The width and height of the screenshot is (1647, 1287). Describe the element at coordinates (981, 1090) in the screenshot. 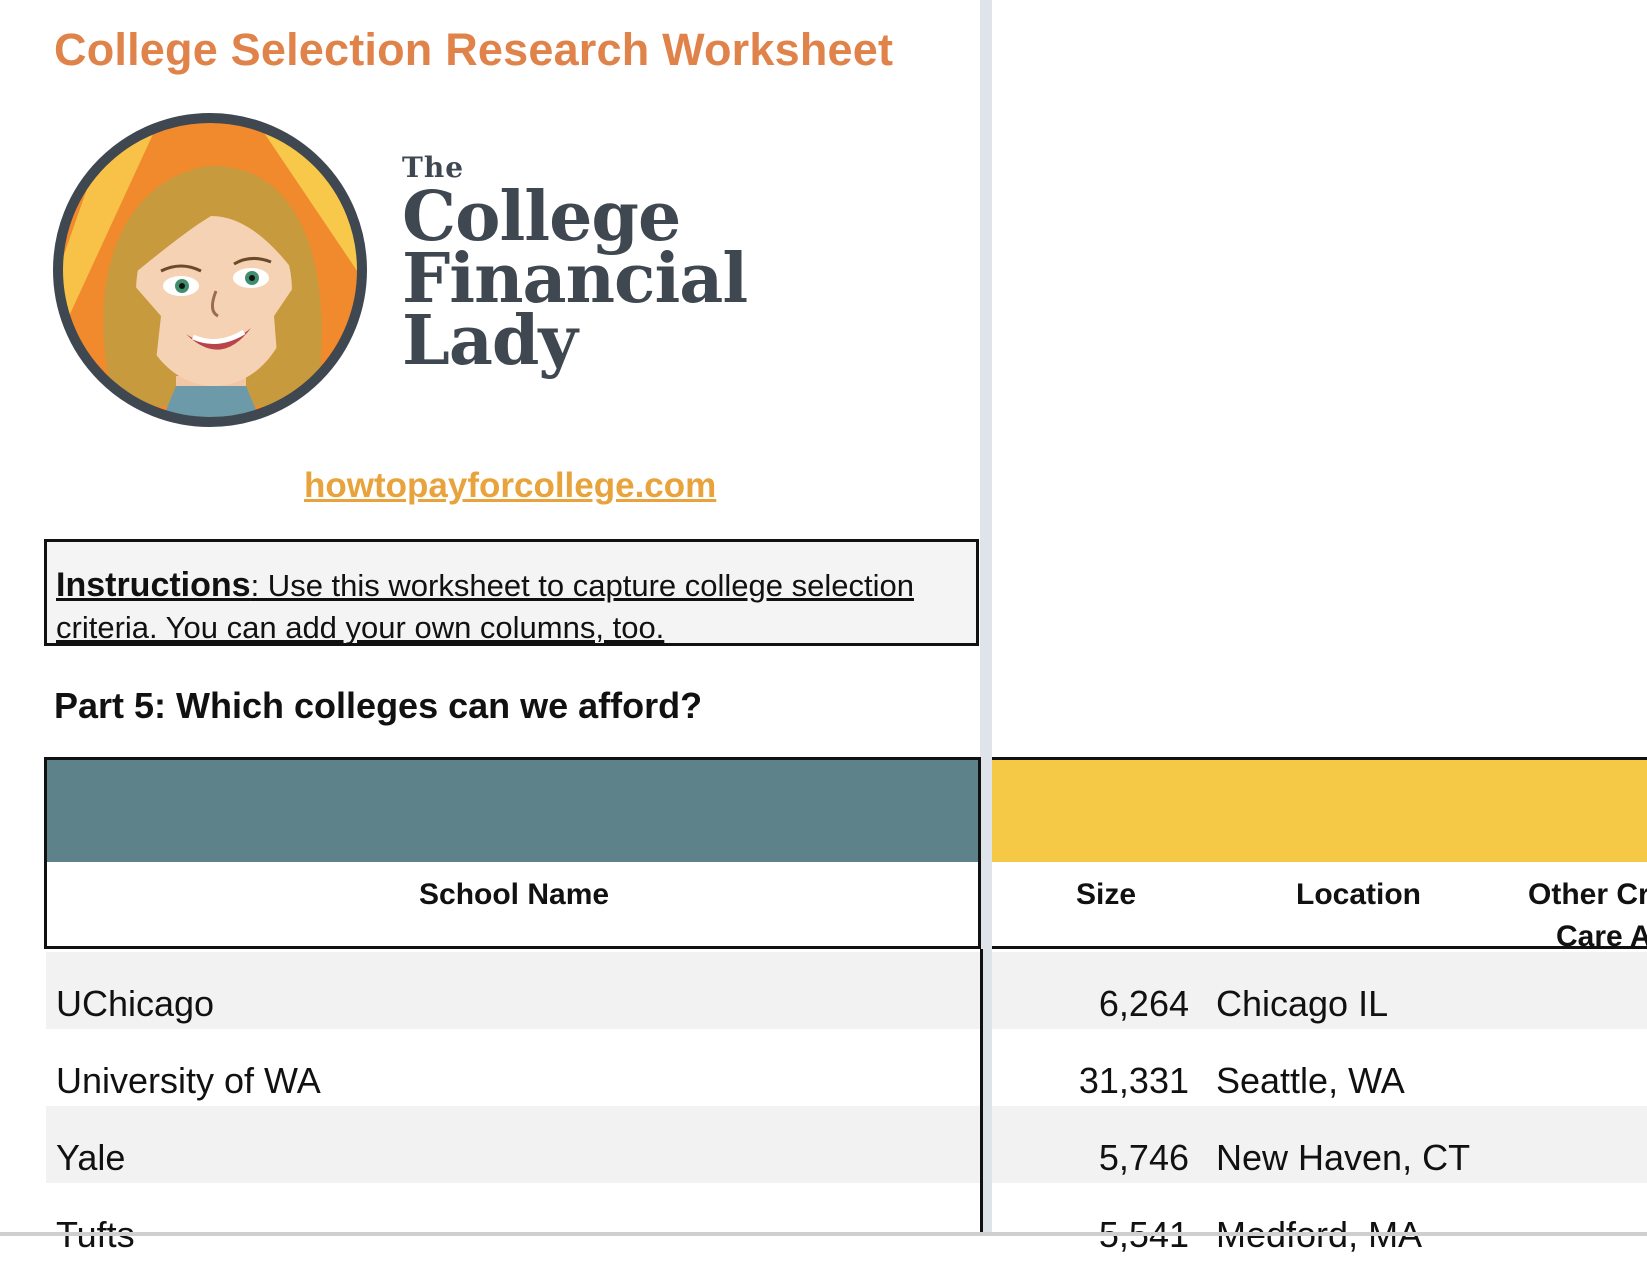

I see `frozen-column-border` at that location.